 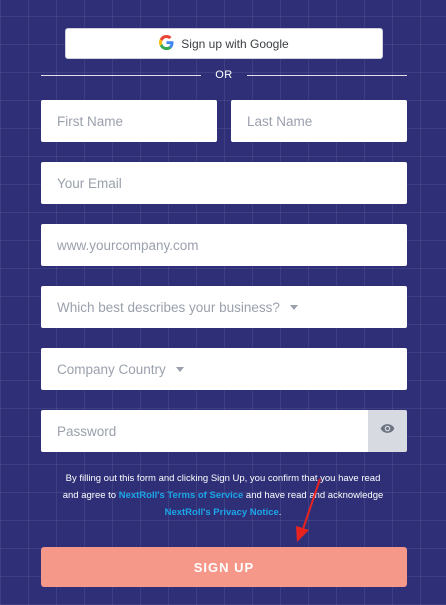 I want to click on signup-button-label: SIGN UP, so click(x=224, y=567).